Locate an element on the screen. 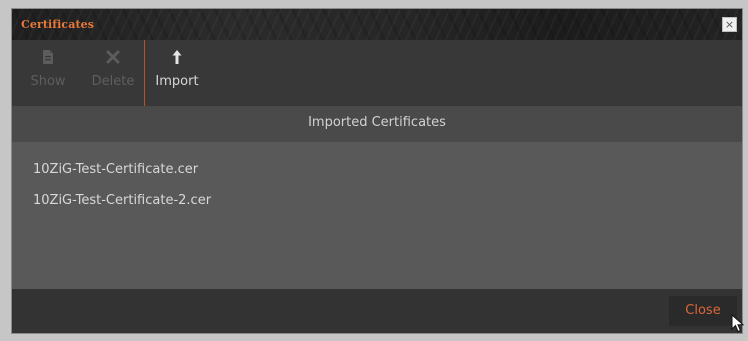 The width and height of the screenshot is (748, 341). dialog-footer: Close is located at coordinates (377, 311).